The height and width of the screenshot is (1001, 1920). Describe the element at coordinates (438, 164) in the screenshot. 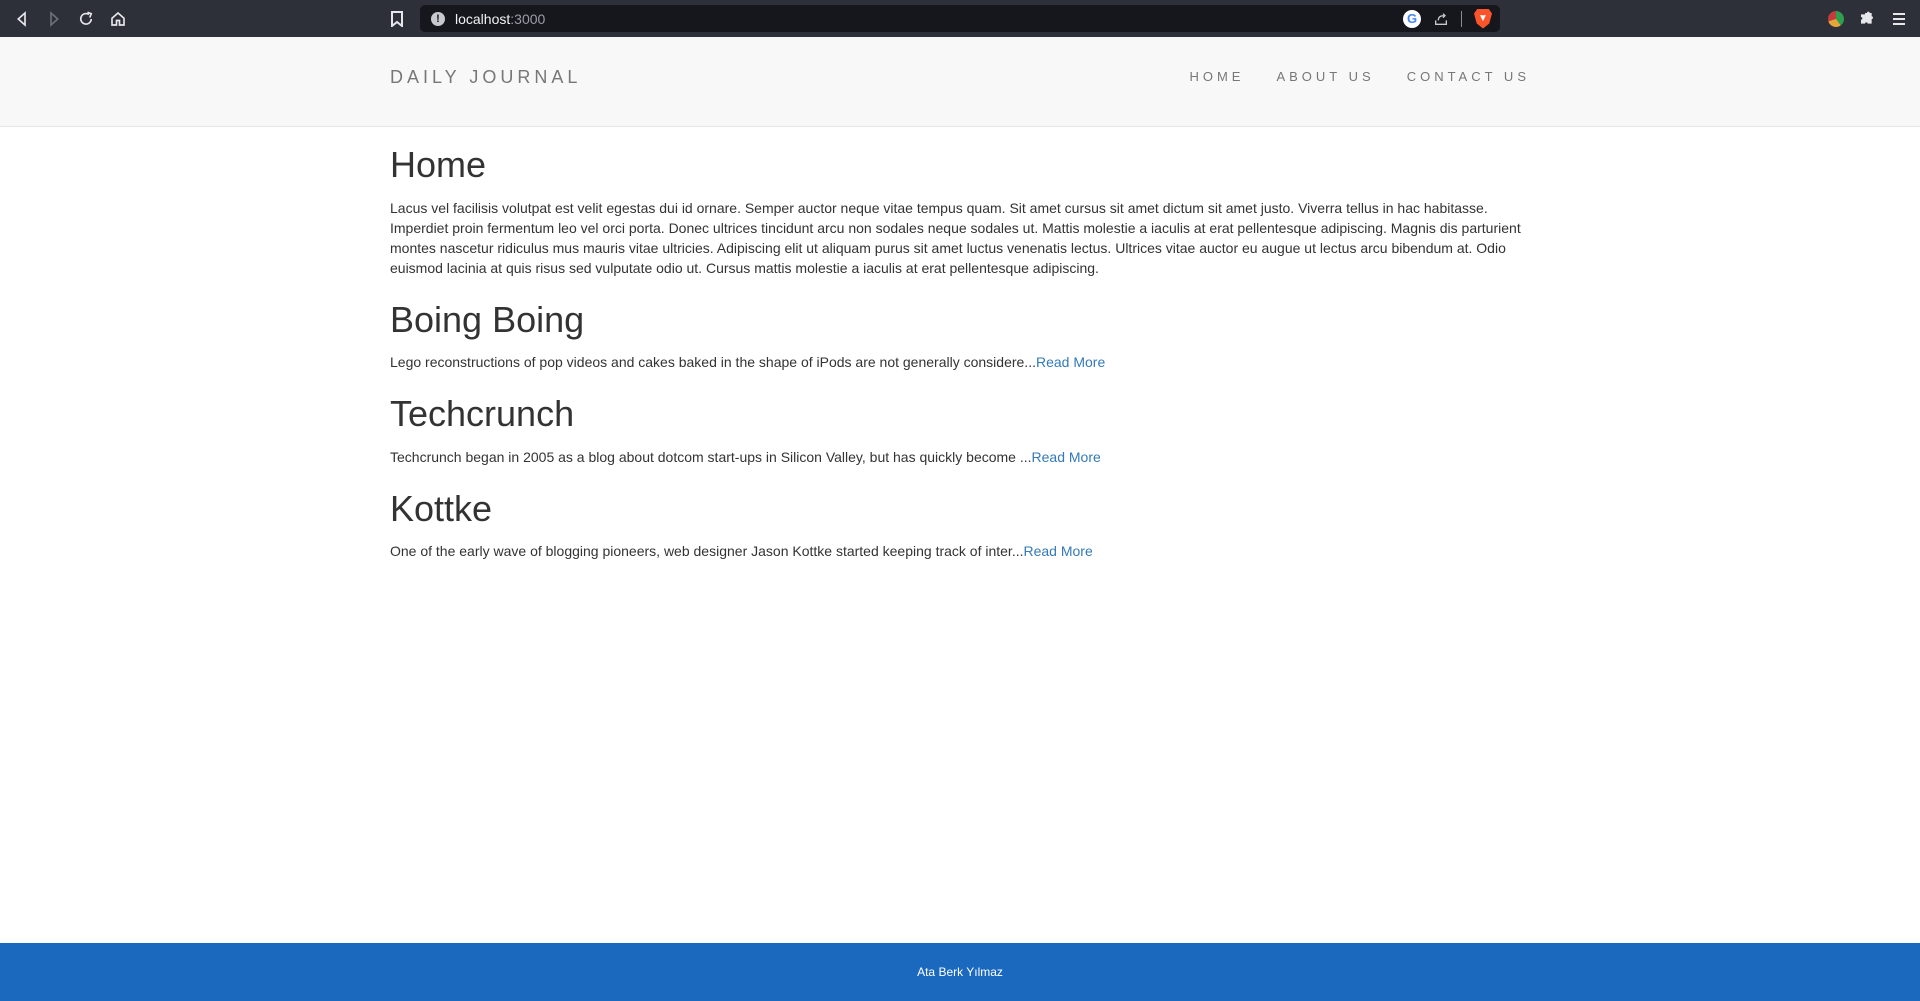

I see `home-title: Home` at that location.